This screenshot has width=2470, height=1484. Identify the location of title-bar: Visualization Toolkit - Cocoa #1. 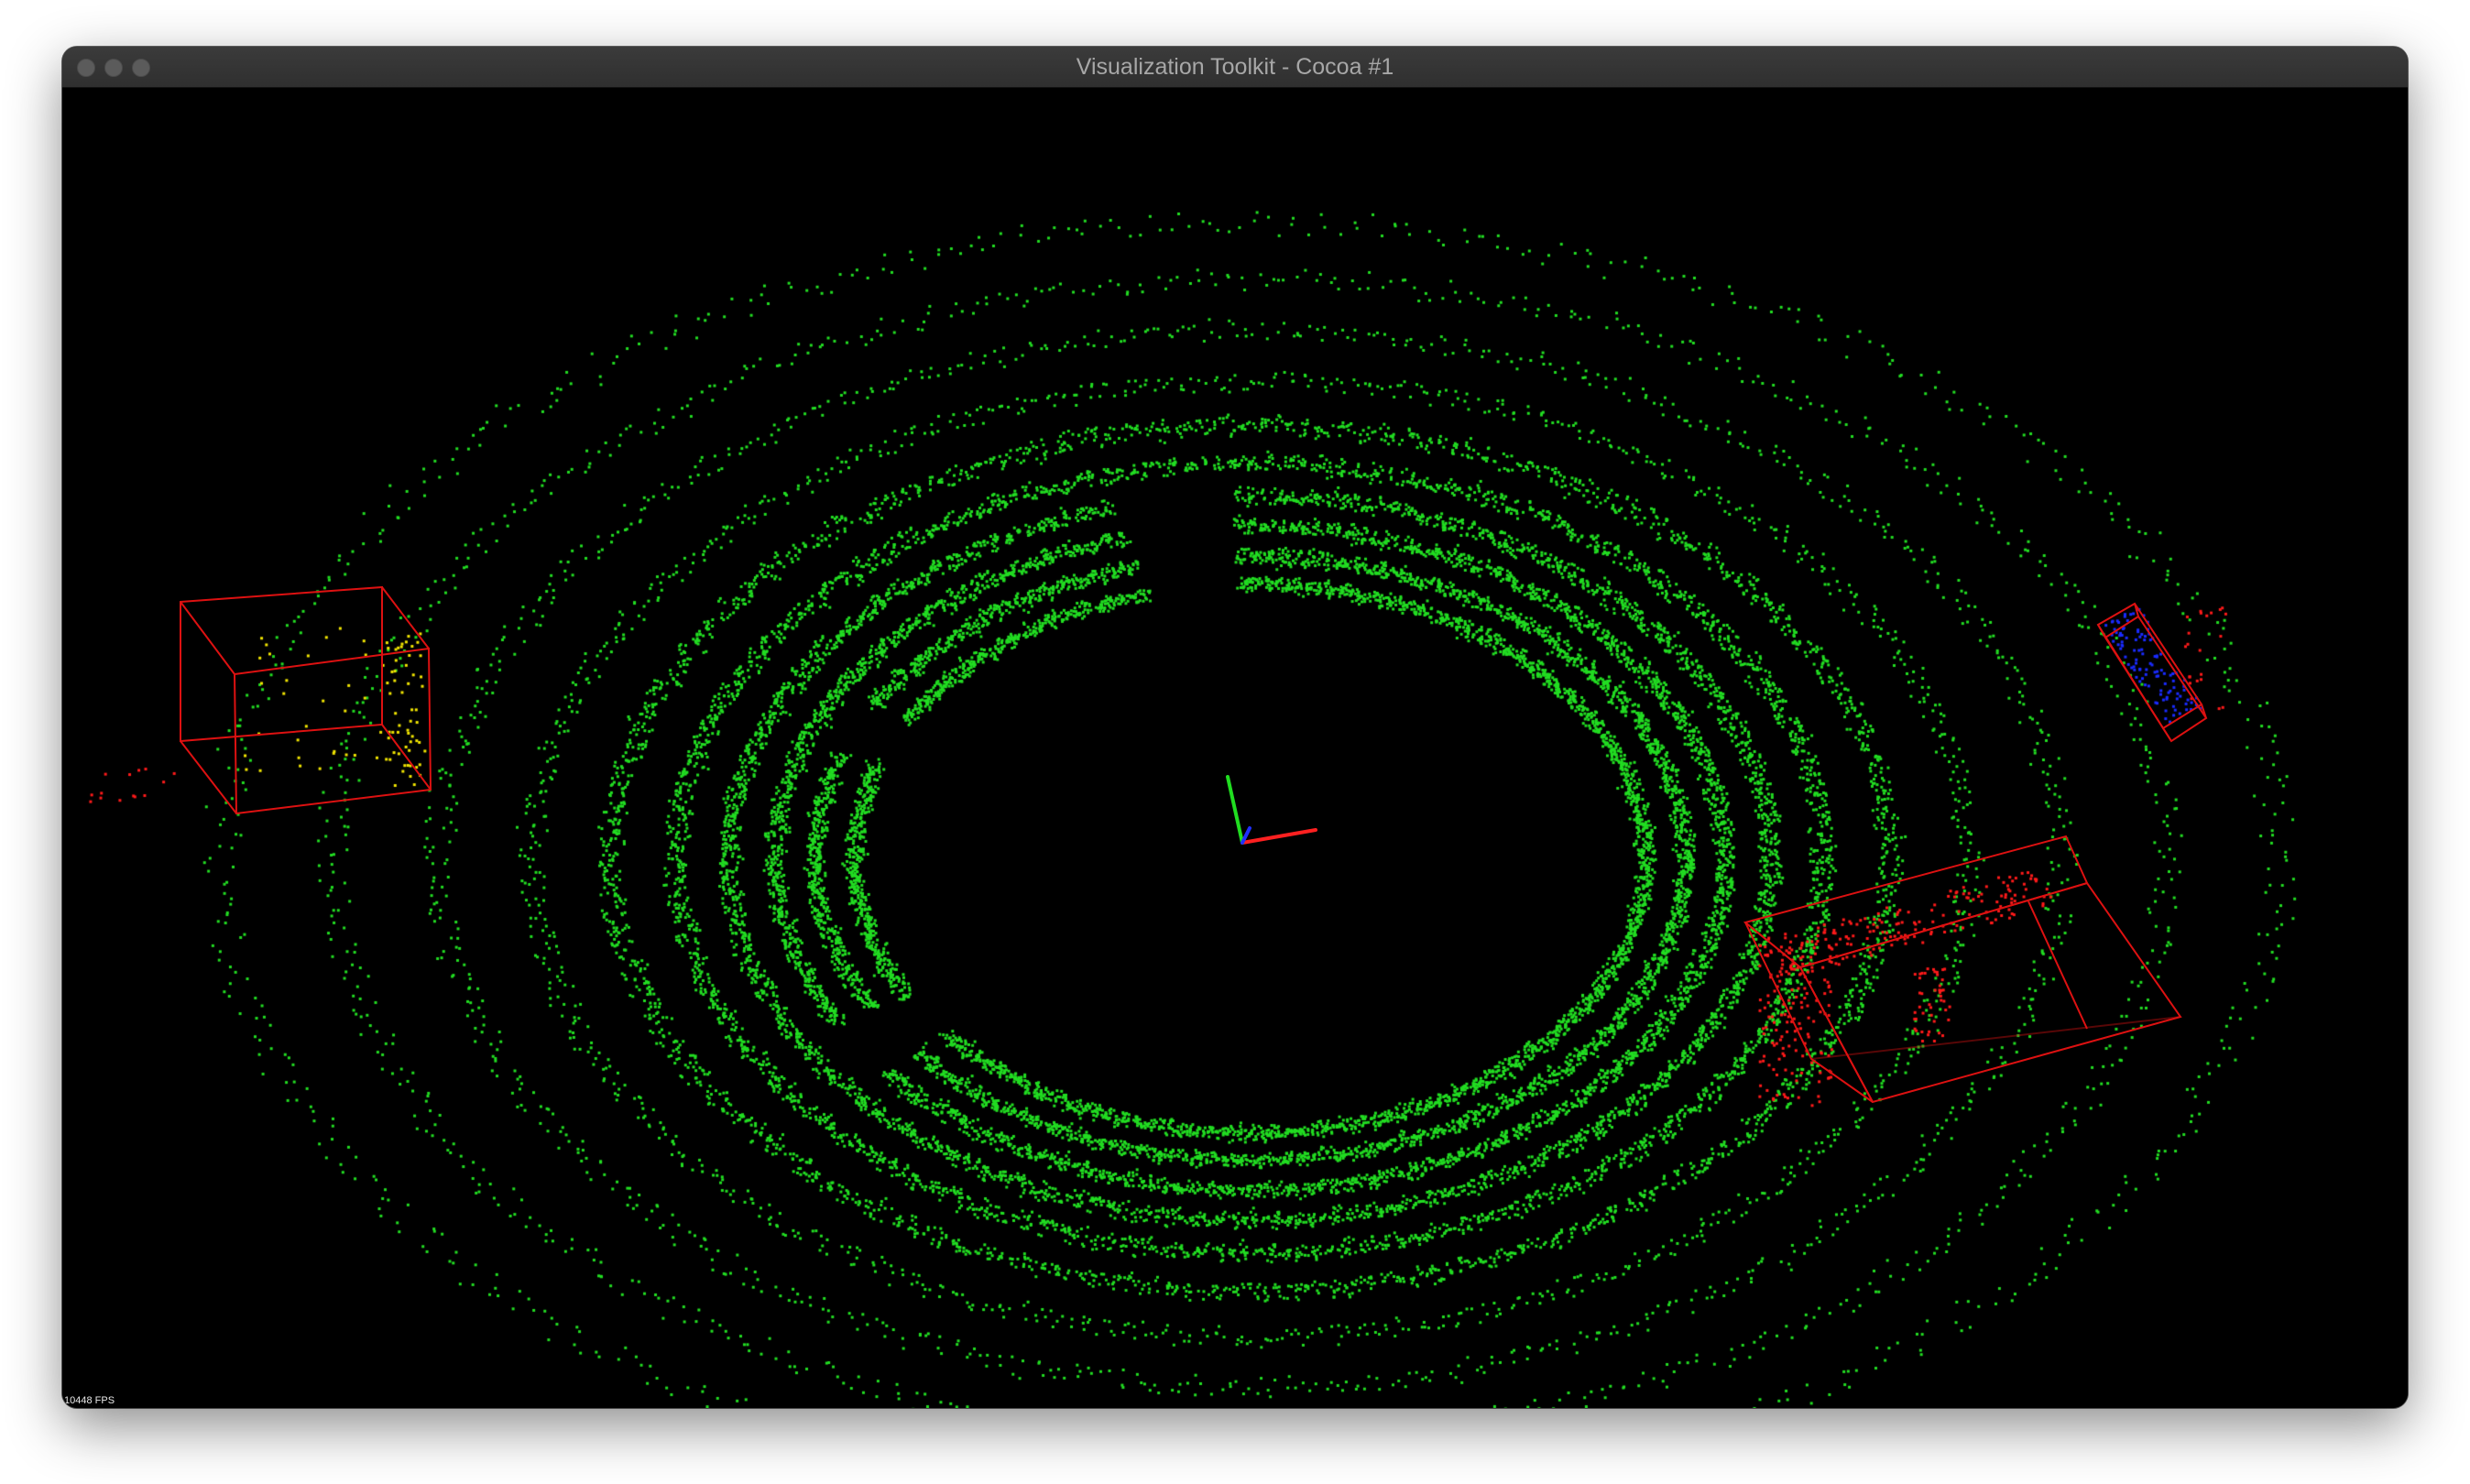
(1235, 67).